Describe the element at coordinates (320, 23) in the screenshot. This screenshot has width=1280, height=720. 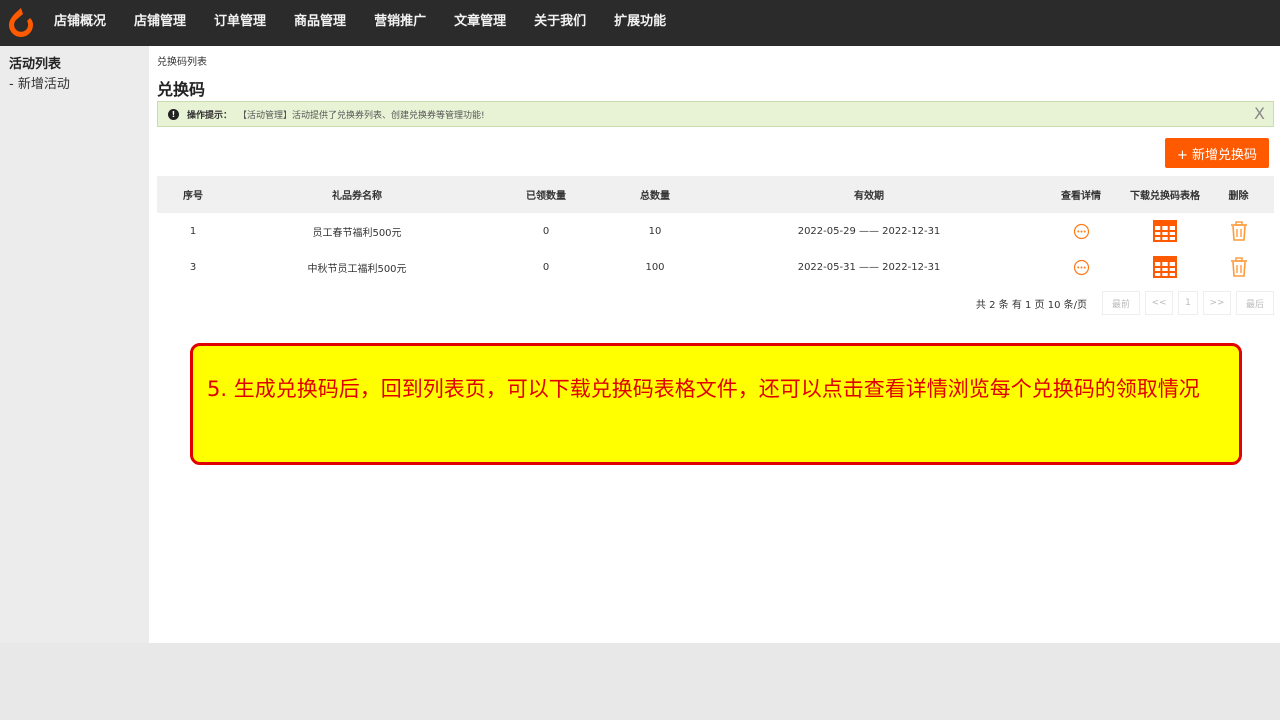
I see `nav-product-management: 商品管理` at that location.